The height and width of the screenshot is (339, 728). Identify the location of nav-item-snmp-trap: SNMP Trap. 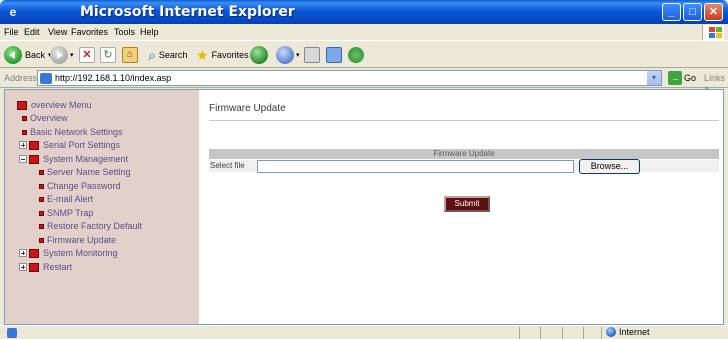
(66, 213).